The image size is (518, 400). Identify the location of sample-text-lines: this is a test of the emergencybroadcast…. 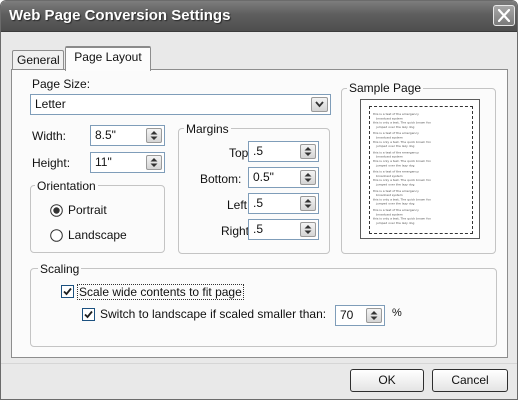
(402, 168).